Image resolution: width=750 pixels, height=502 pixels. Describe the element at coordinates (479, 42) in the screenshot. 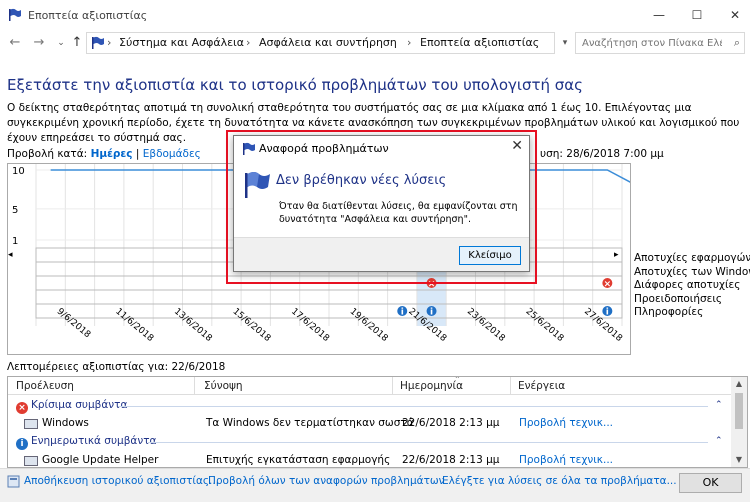

I see `breadcrumb-reliability-monitor: Εποπτεία αξιοπιστίας` at that location.